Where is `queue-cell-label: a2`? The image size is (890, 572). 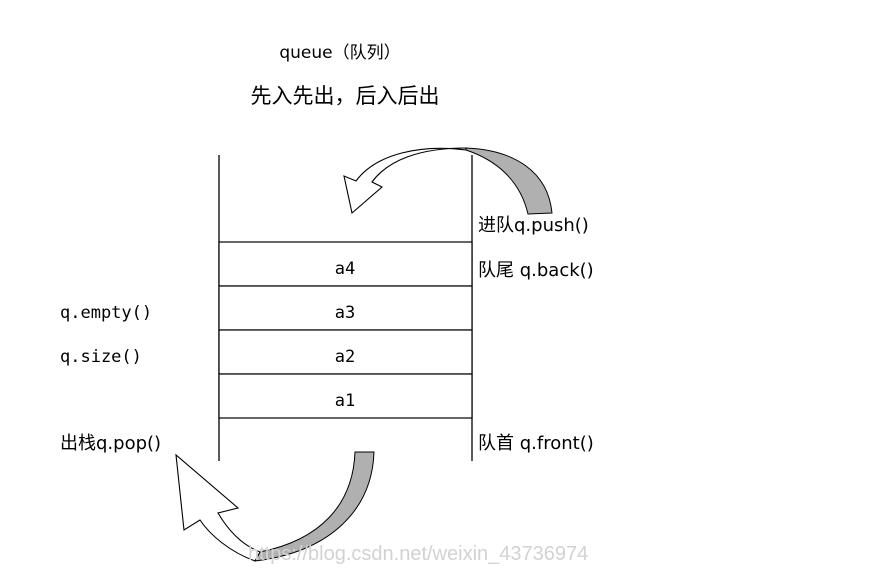 queue-cell-label: a2 is located at coordinates (345, 357).